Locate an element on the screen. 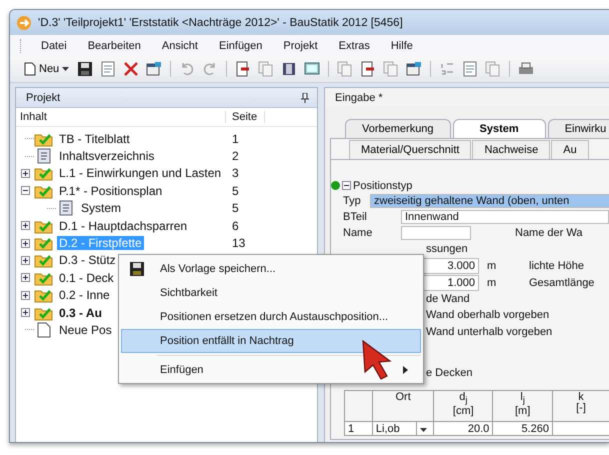 This screenshot has height=455, width=609. group-title: de Wand is located at coordinates (448, 299).